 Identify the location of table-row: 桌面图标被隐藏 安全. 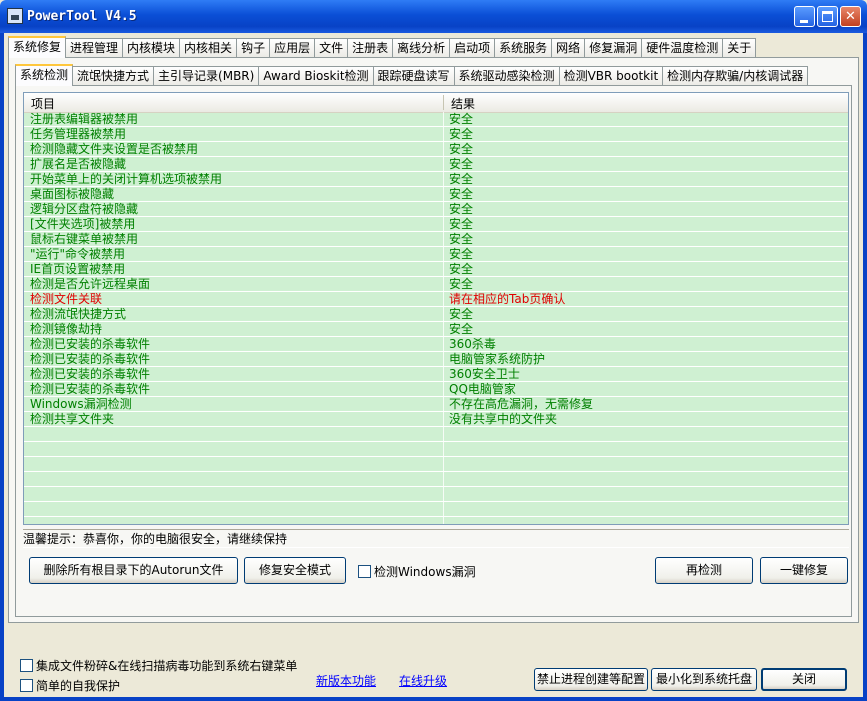
(436, 194).